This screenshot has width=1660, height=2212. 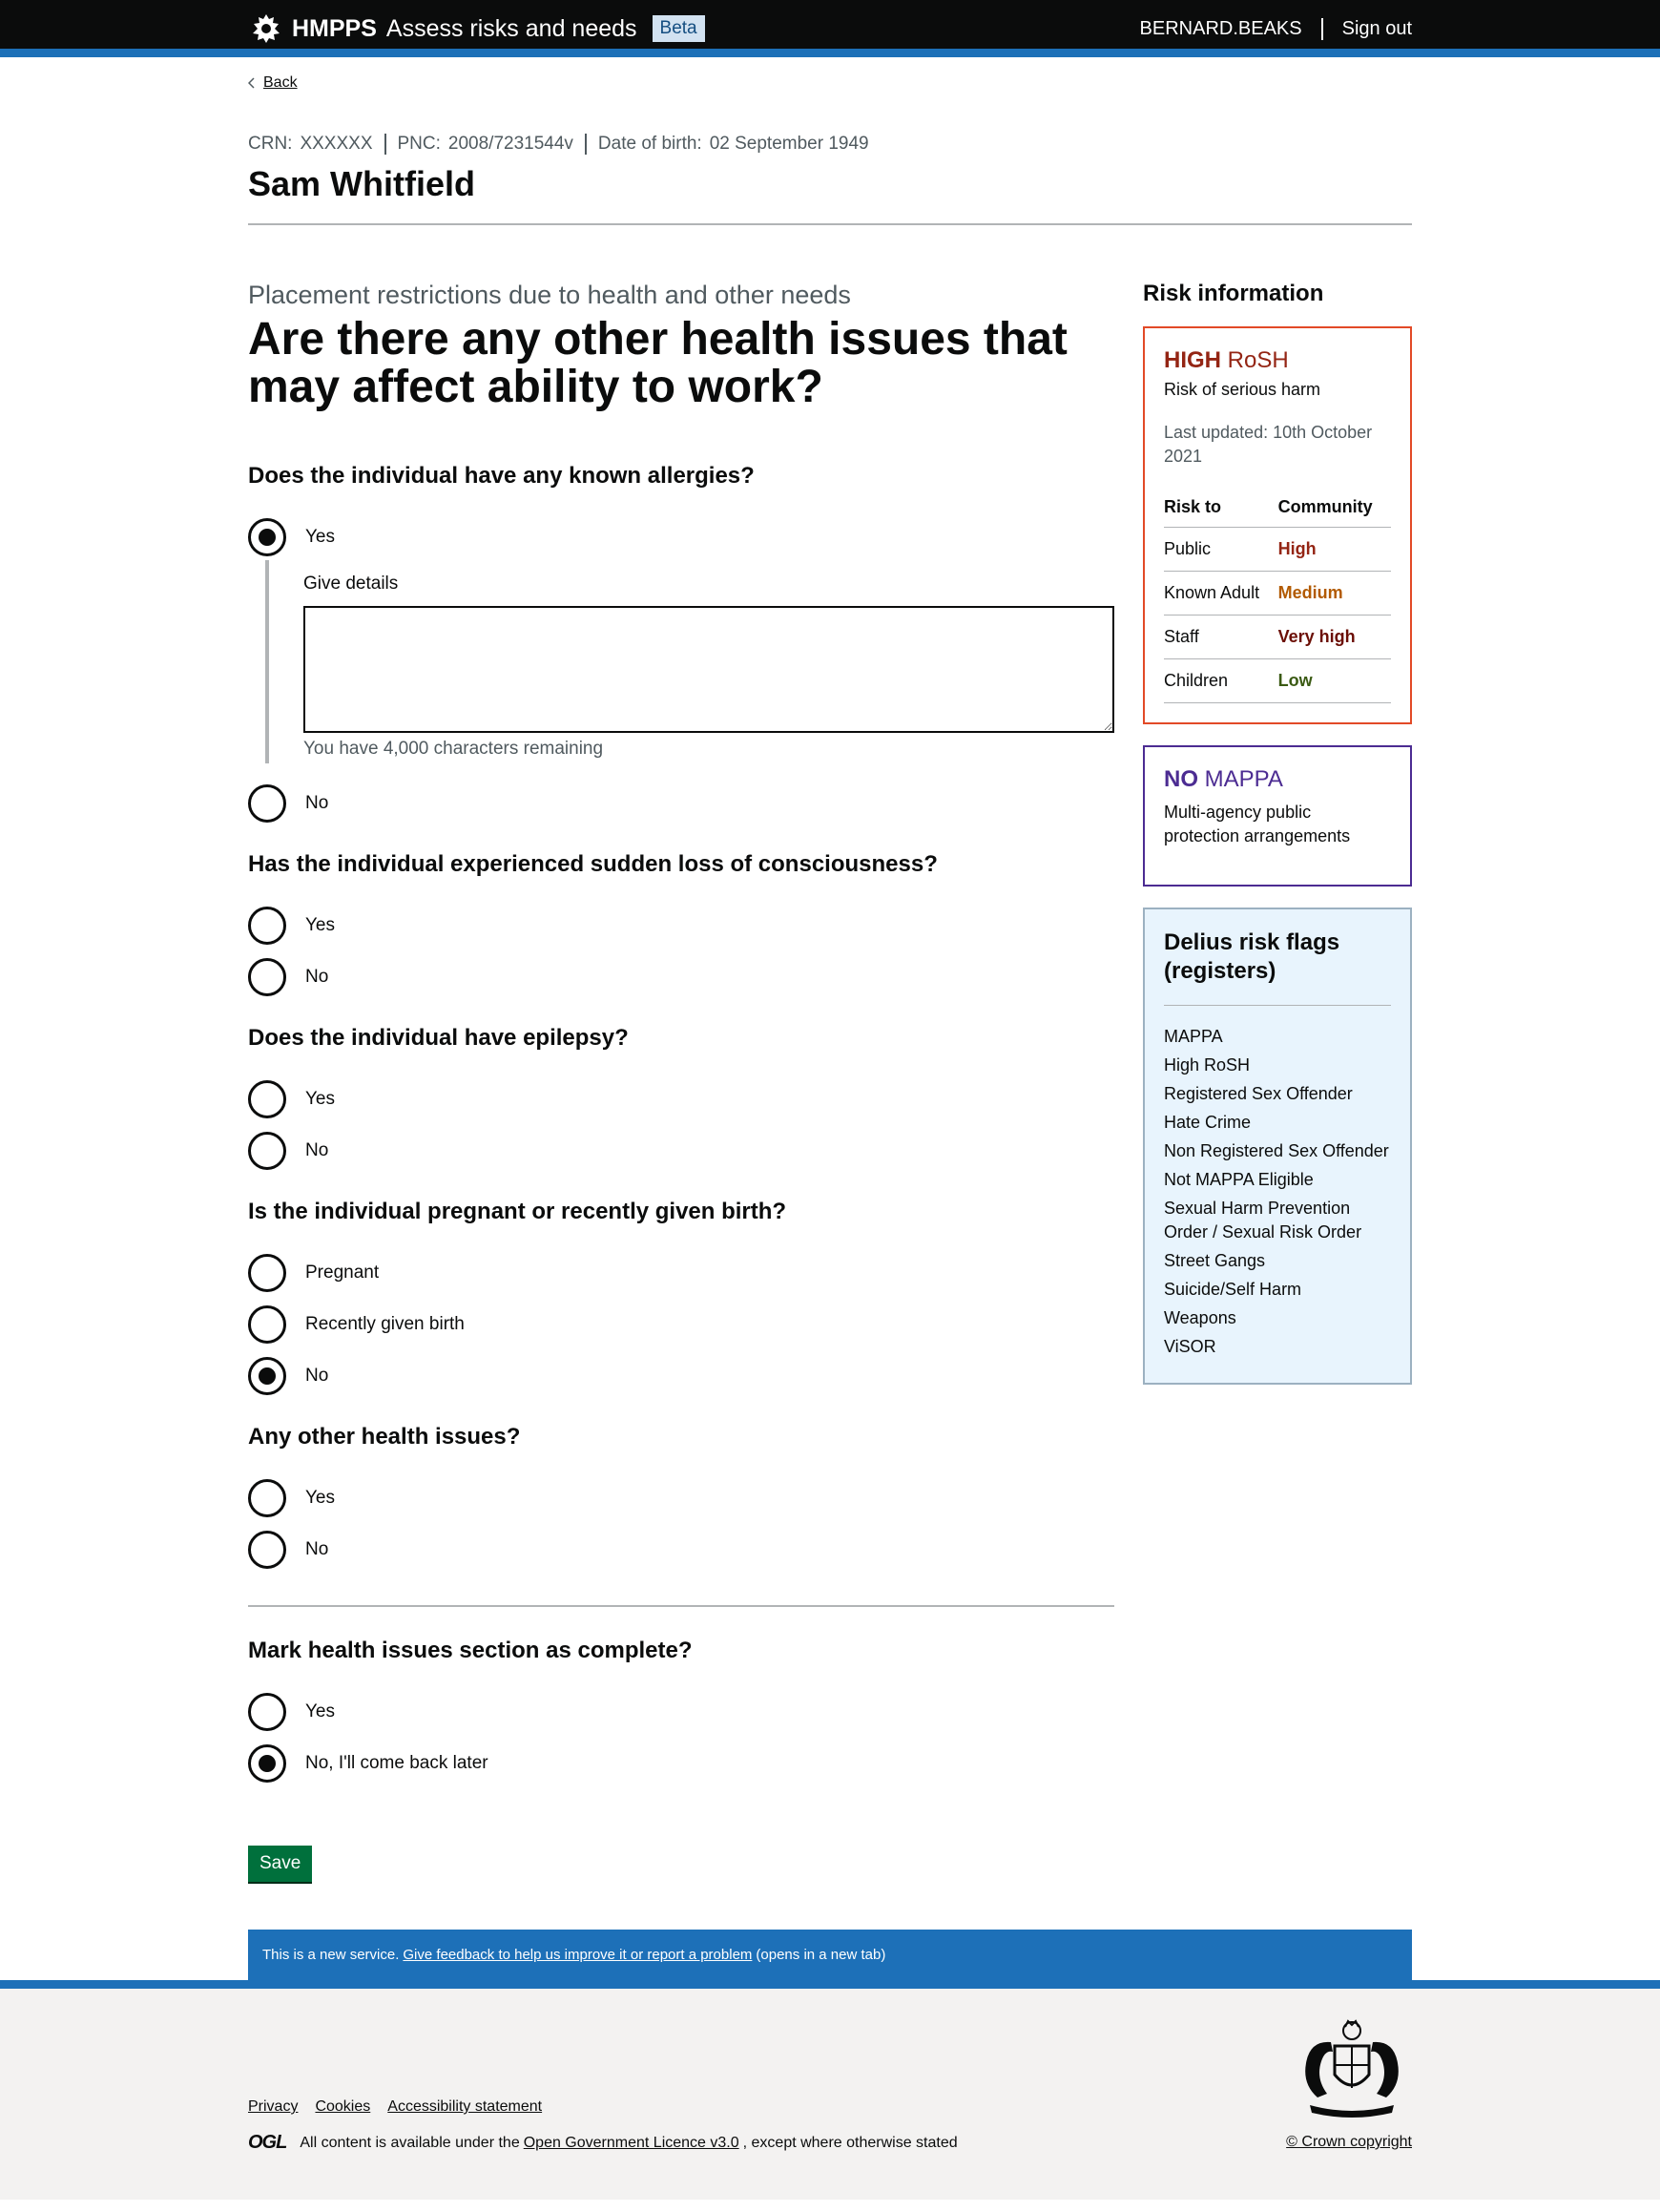 I want to click on pnc-item: PNC: 2008/7231544v, so click(x=492, y=145).